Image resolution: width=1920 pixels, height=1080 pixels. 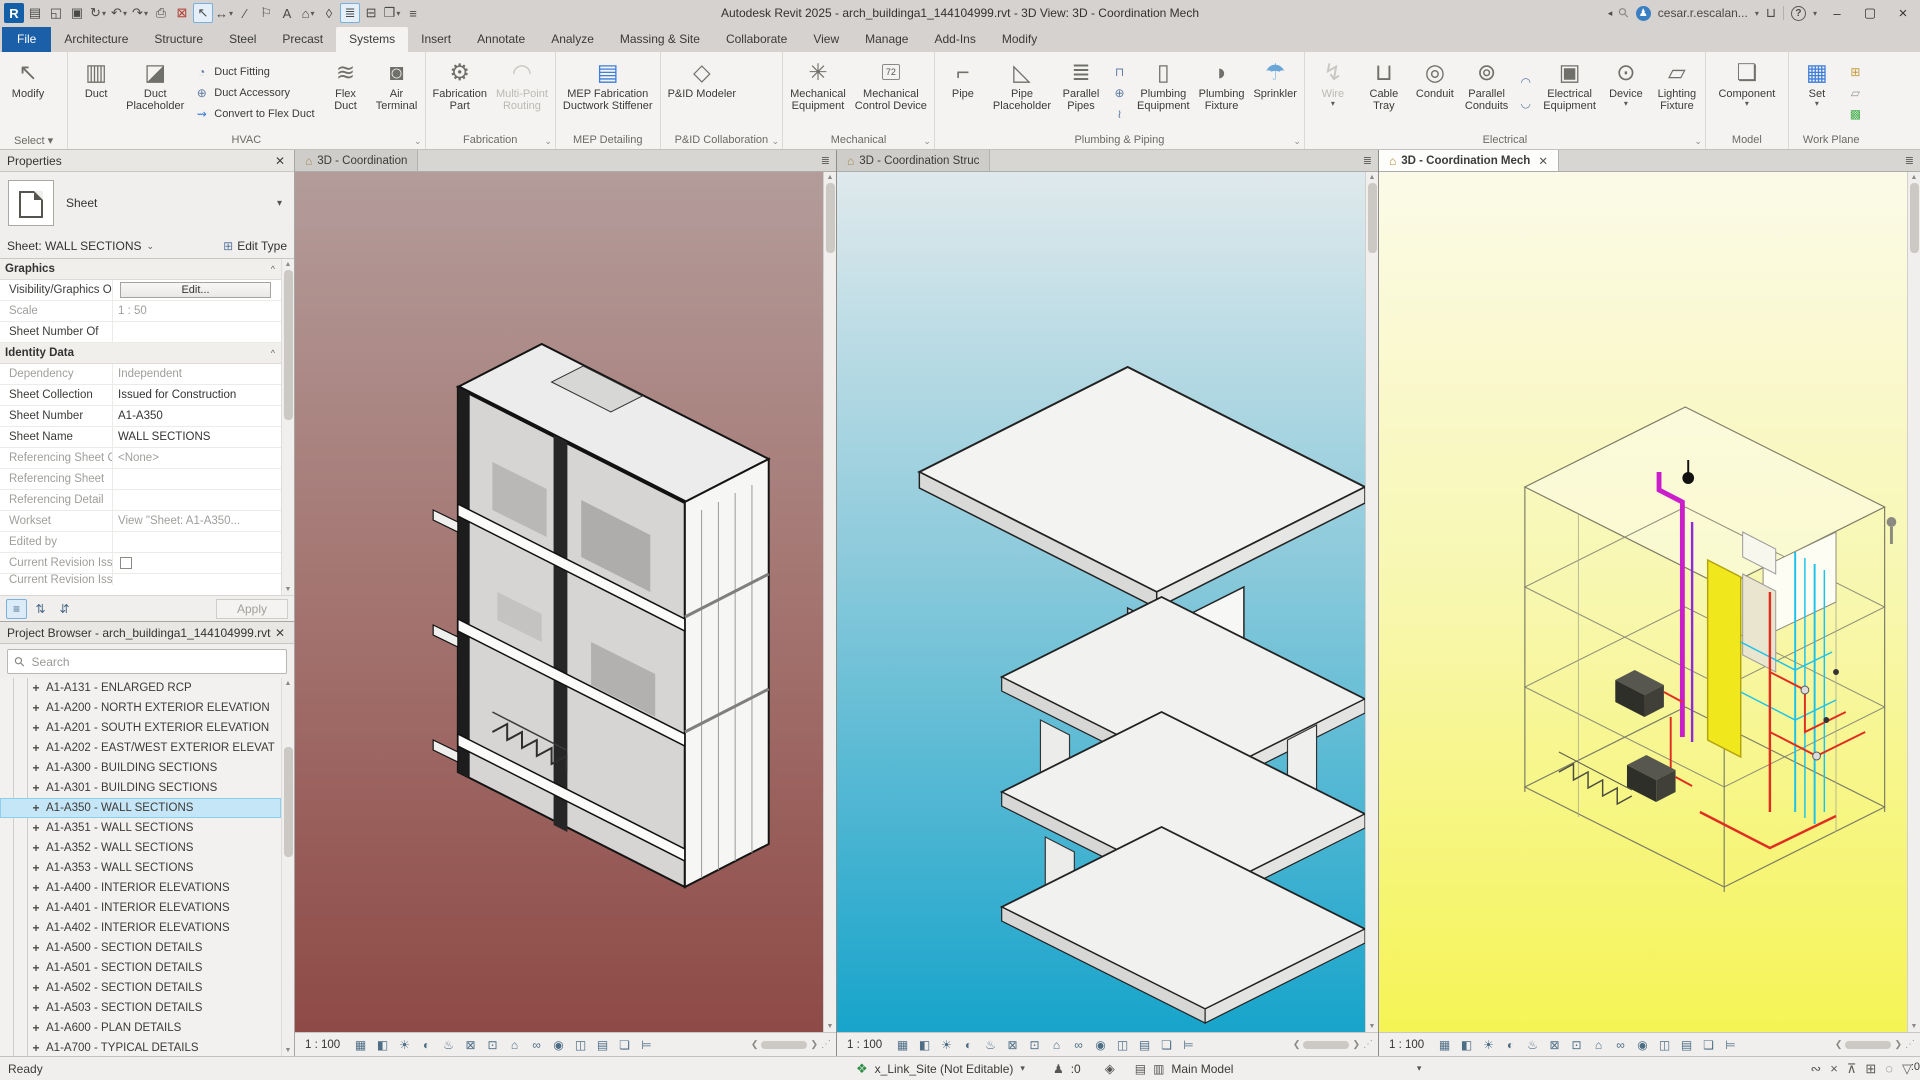 I want to click on pipe-placeholder-button: ◺ Pipe Placeholder, so click(x=1022, y=92).